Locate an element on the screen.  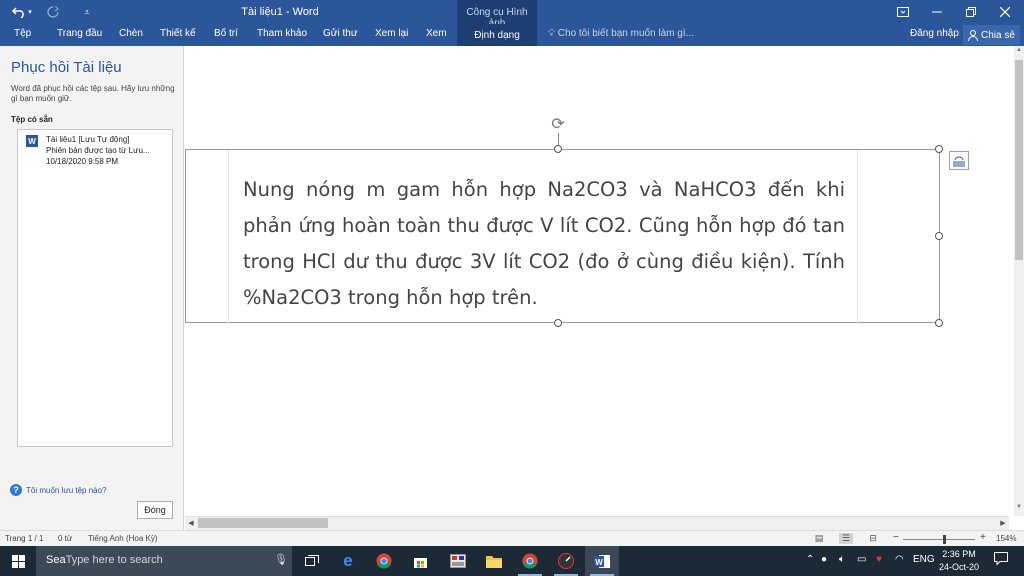
close-icon is located at coordinates (1005, 12).